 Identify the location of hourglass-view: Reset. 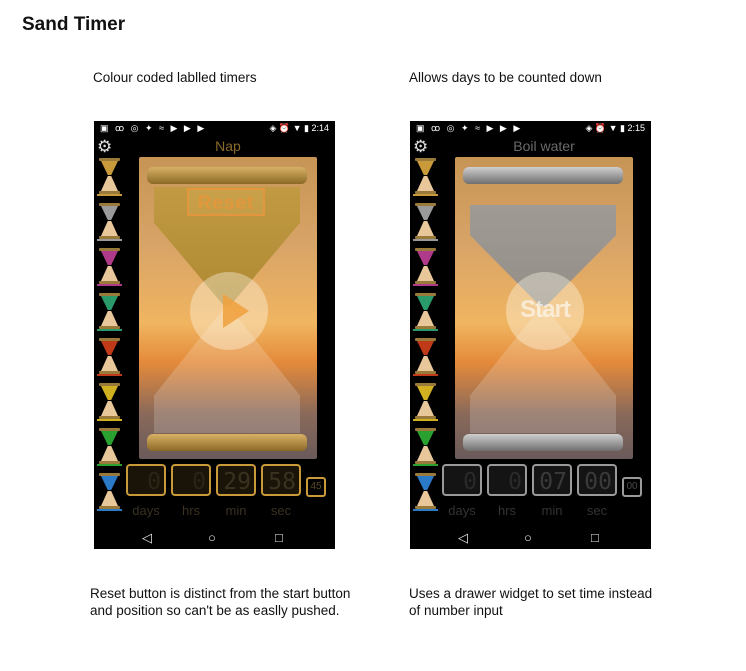
(228, 308).